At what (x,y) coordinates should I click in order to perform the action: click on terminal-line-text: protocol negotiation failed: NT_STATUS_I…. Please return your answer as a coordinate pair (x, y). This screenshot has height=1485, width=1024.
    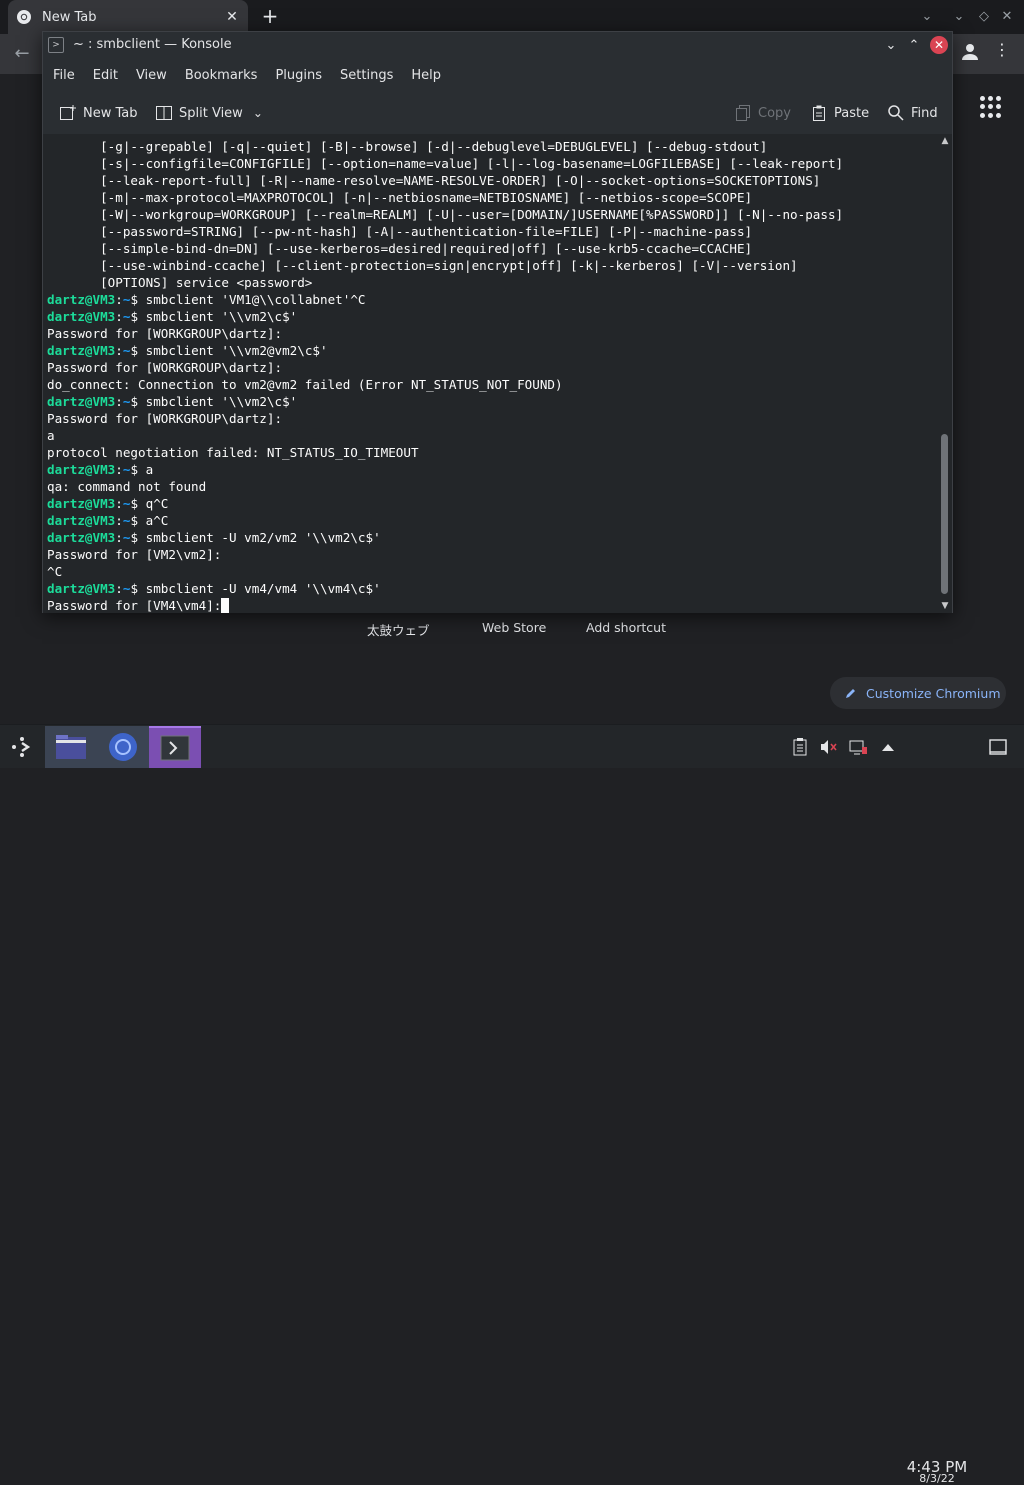
    Looking at the image, I should click on (233, 452).